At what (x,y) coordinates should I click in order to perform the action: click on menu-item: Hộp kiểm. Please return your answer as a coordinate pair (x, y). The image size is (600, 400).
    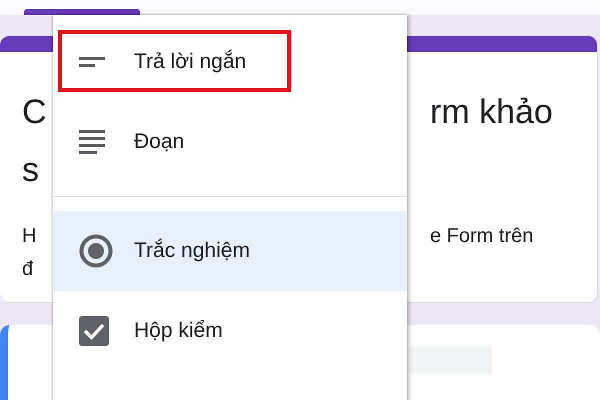
    Looking at the image, I should click on (230, 331).